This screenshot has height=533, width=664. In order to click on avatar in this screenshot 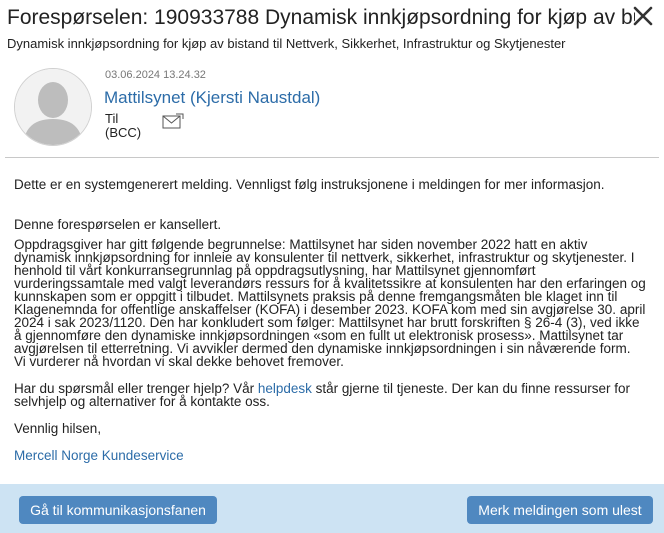, I will do `click(53, 107)`.